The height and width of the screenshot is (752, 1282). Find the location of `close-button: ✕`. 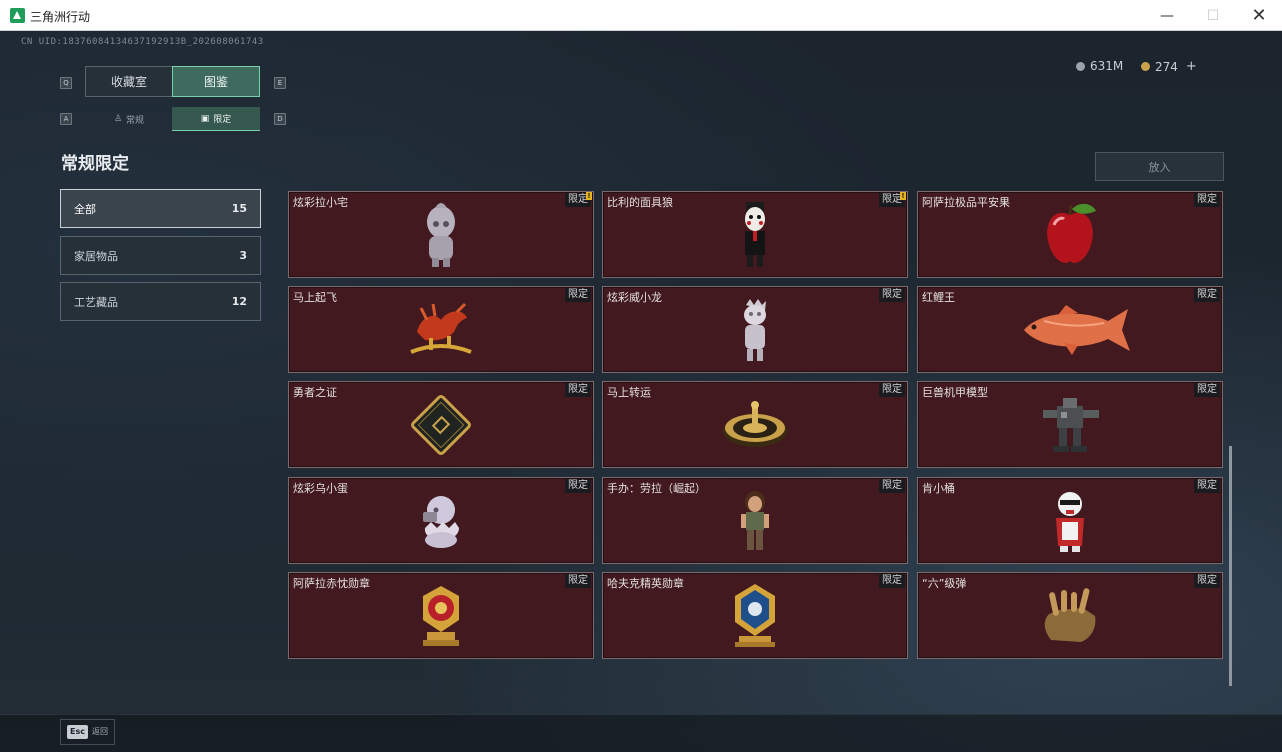

close-button: ✕ is located at coordinates (1259, 15).